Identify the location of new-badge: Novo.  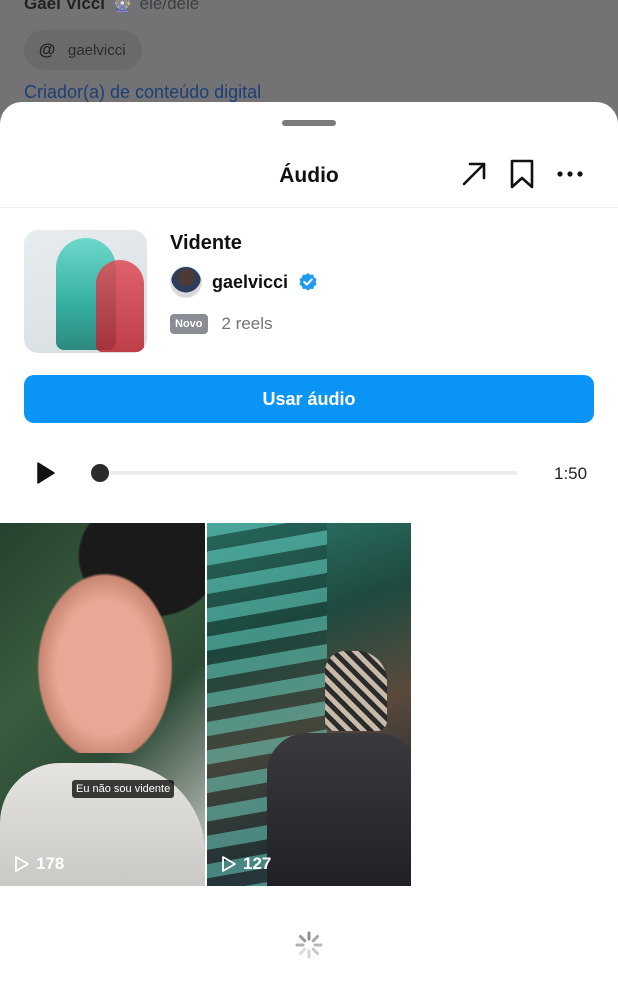
(189, 324).